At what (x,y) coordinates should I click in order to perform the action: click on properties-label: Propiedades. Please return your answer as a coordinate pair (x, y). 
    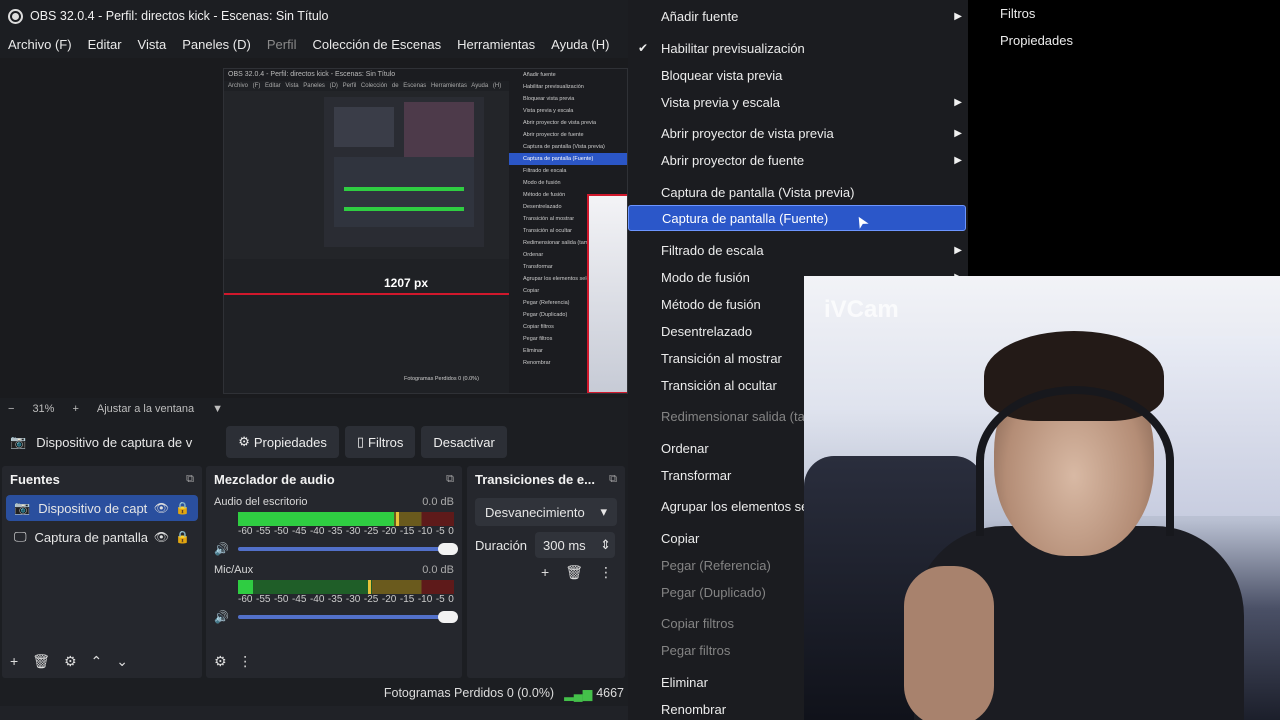
    Looking at the image, I should click on (290, 442).